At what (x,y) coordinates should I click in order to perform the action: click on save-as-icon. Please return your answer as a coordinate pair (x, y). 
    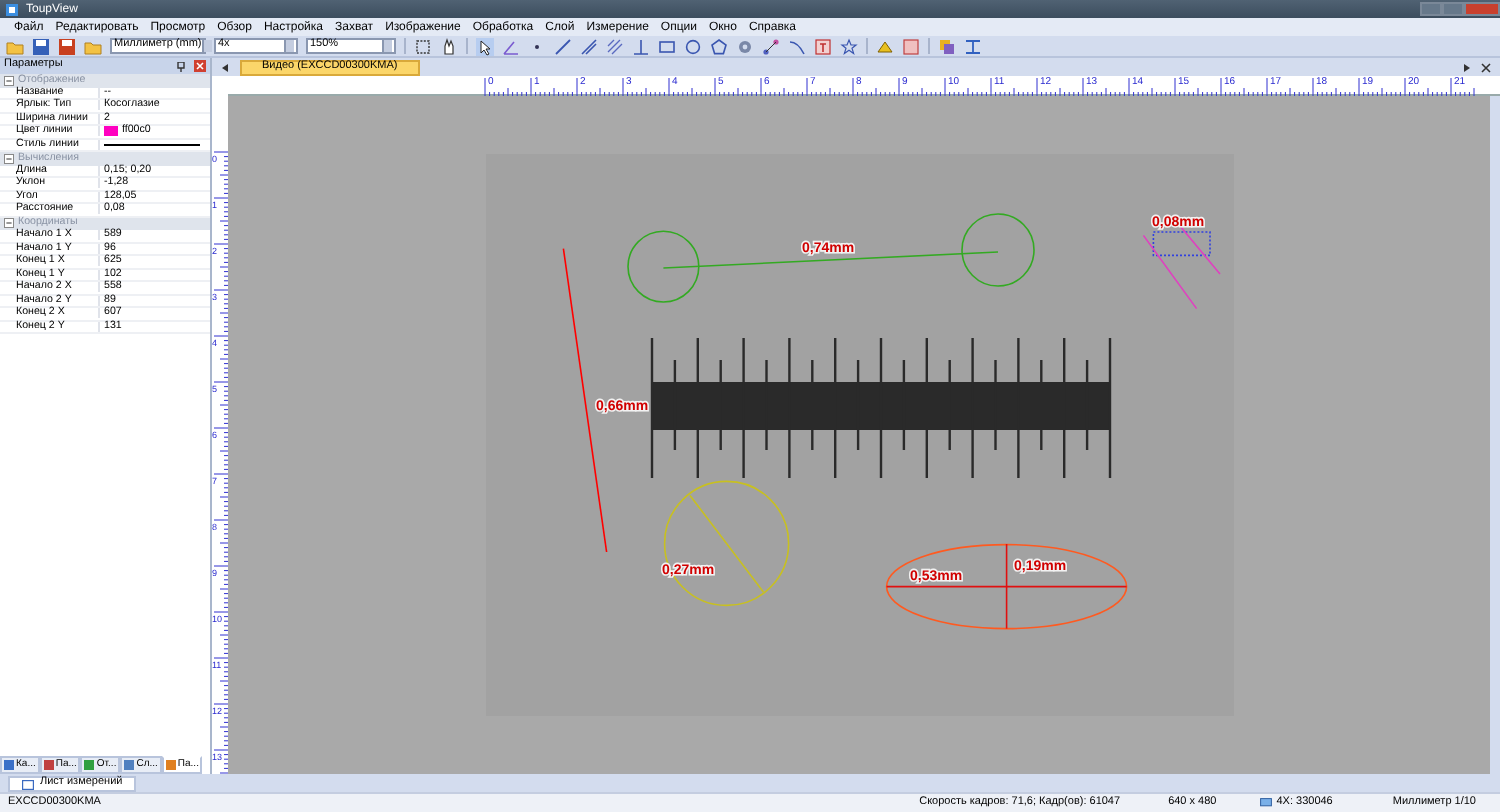
    Looking at the image, I should click on (67, 46).